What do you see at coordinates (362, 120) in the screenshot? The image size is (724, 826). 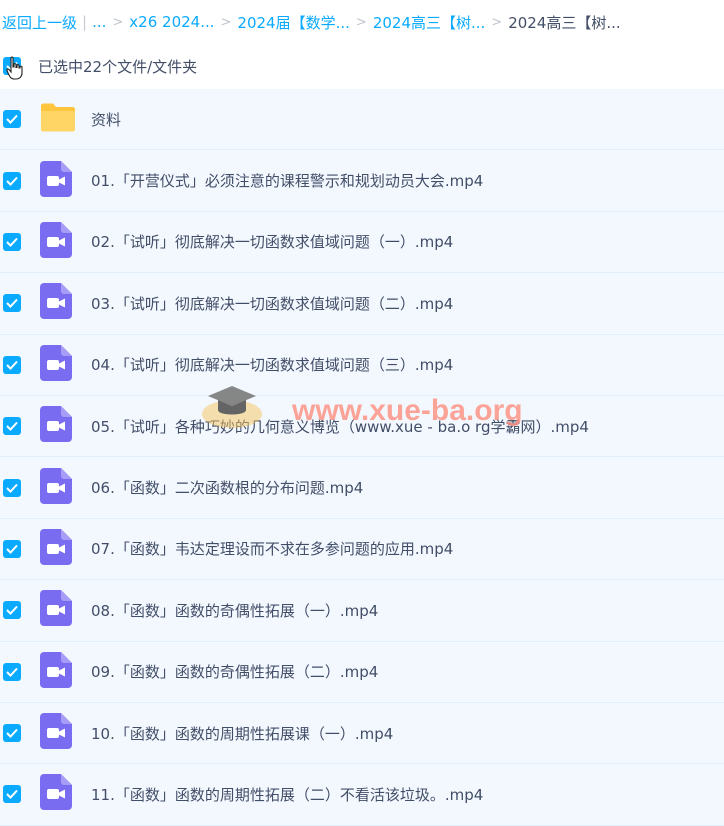 I see `folder-row: 资料` at bounding box center [362, 120].